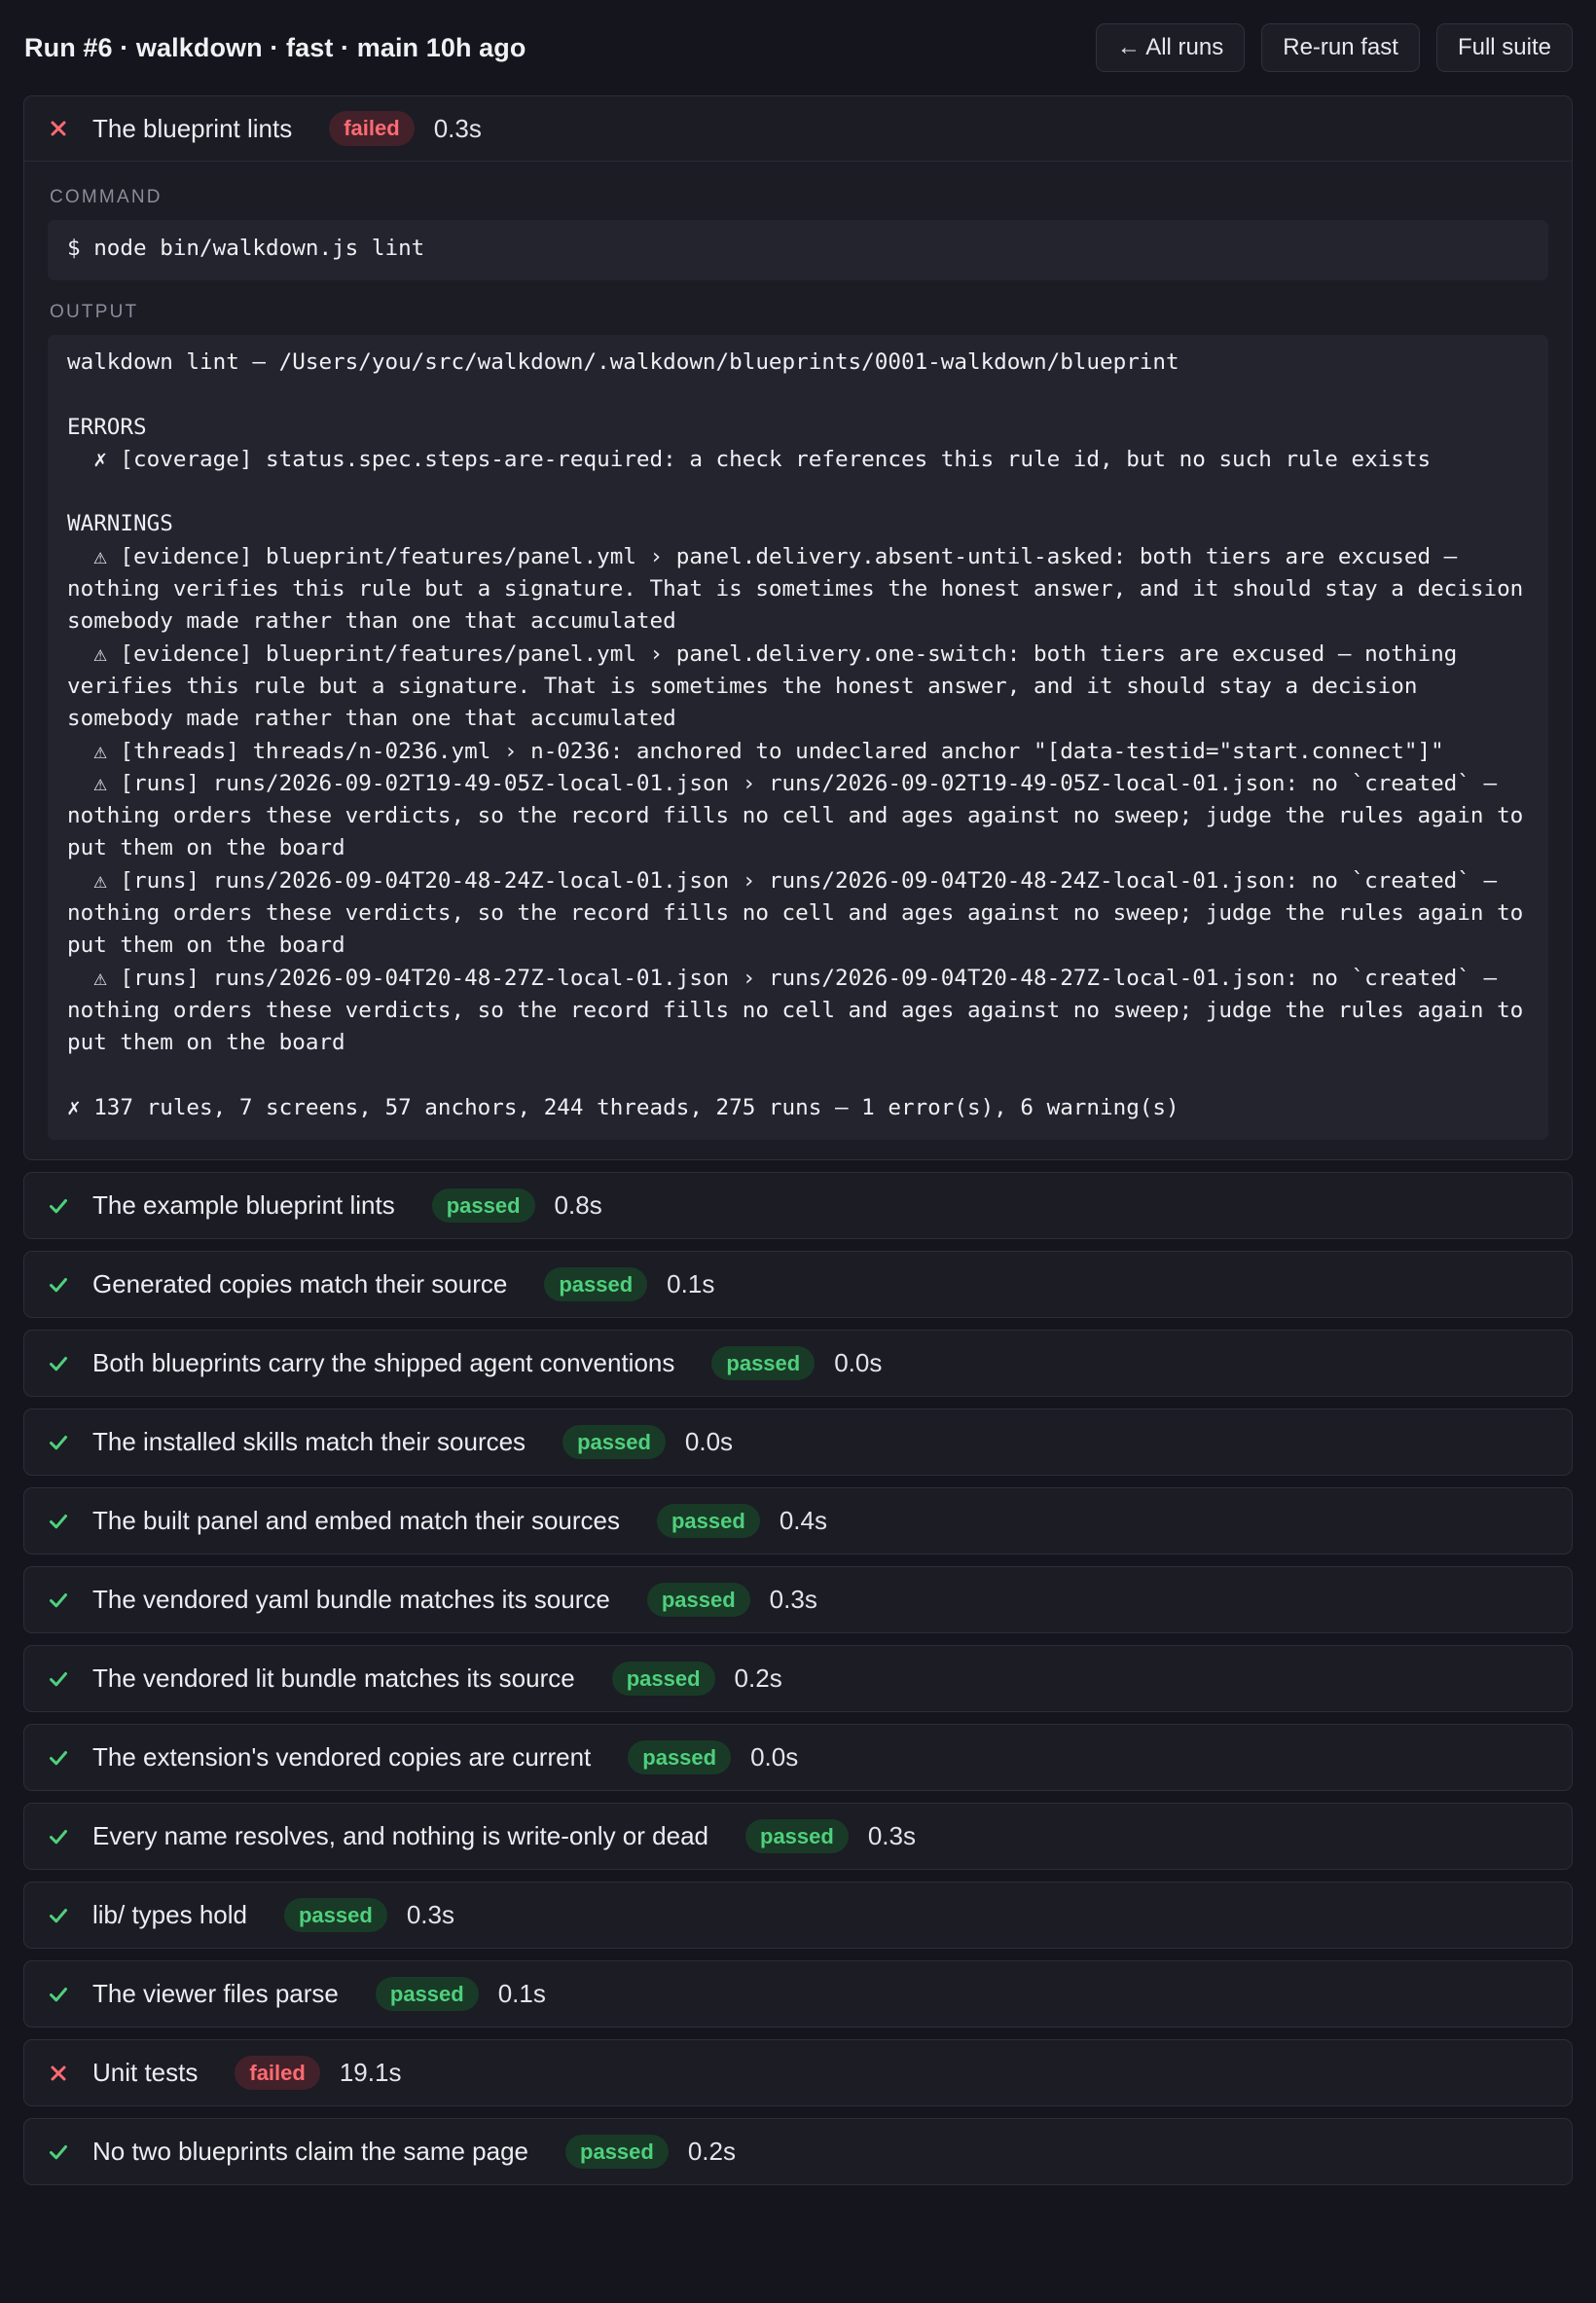  I want to click on check-name: Unit tests, so click(145, 2073).